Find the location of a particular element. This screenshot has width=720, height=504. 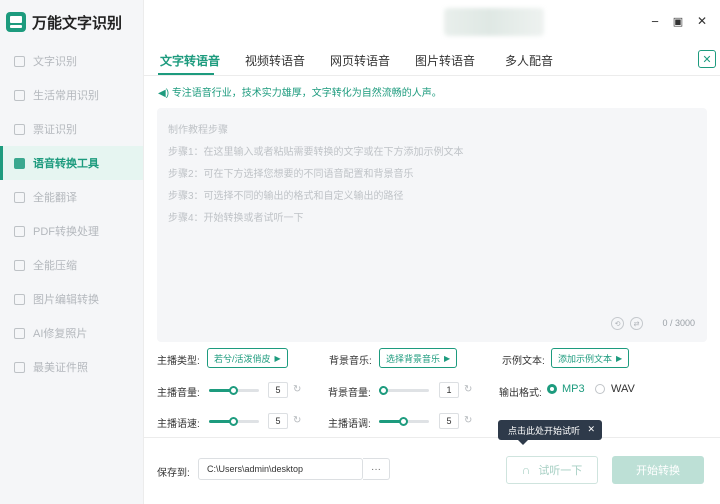

tab-multi-dubbing: 多人配音 is located at coordinates (529, 60).